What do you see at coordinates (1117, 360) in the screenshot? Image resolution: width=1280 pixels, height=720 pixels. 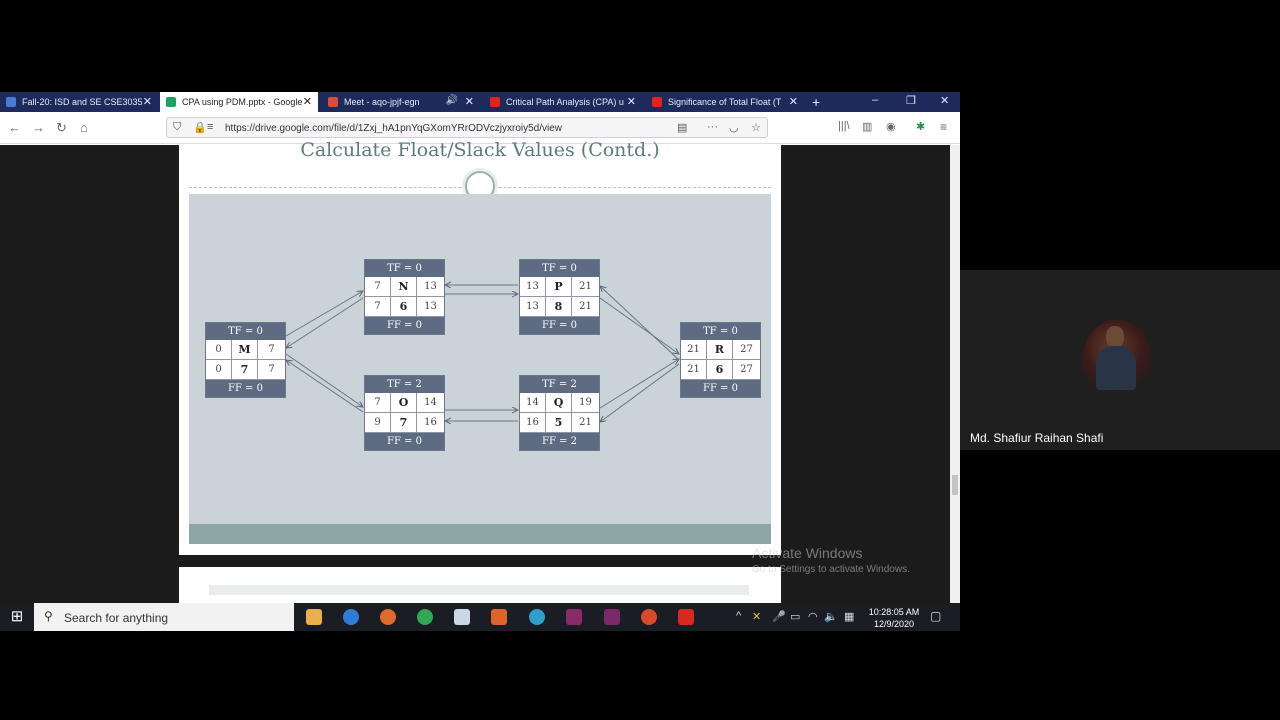 I see `participant-video` at bounding box center [1117, 360].